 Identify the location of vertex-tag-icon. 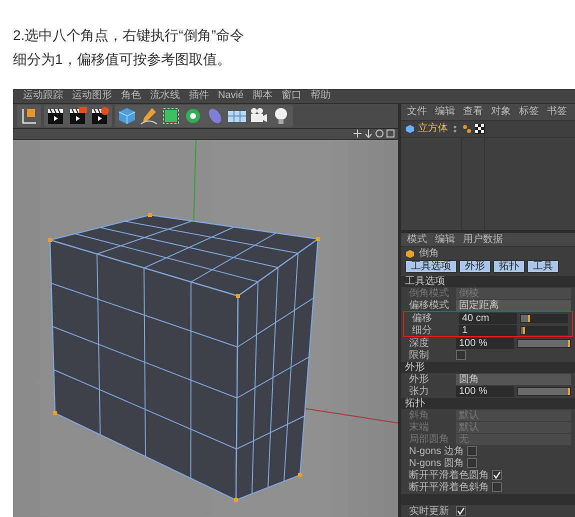
(467, 129).